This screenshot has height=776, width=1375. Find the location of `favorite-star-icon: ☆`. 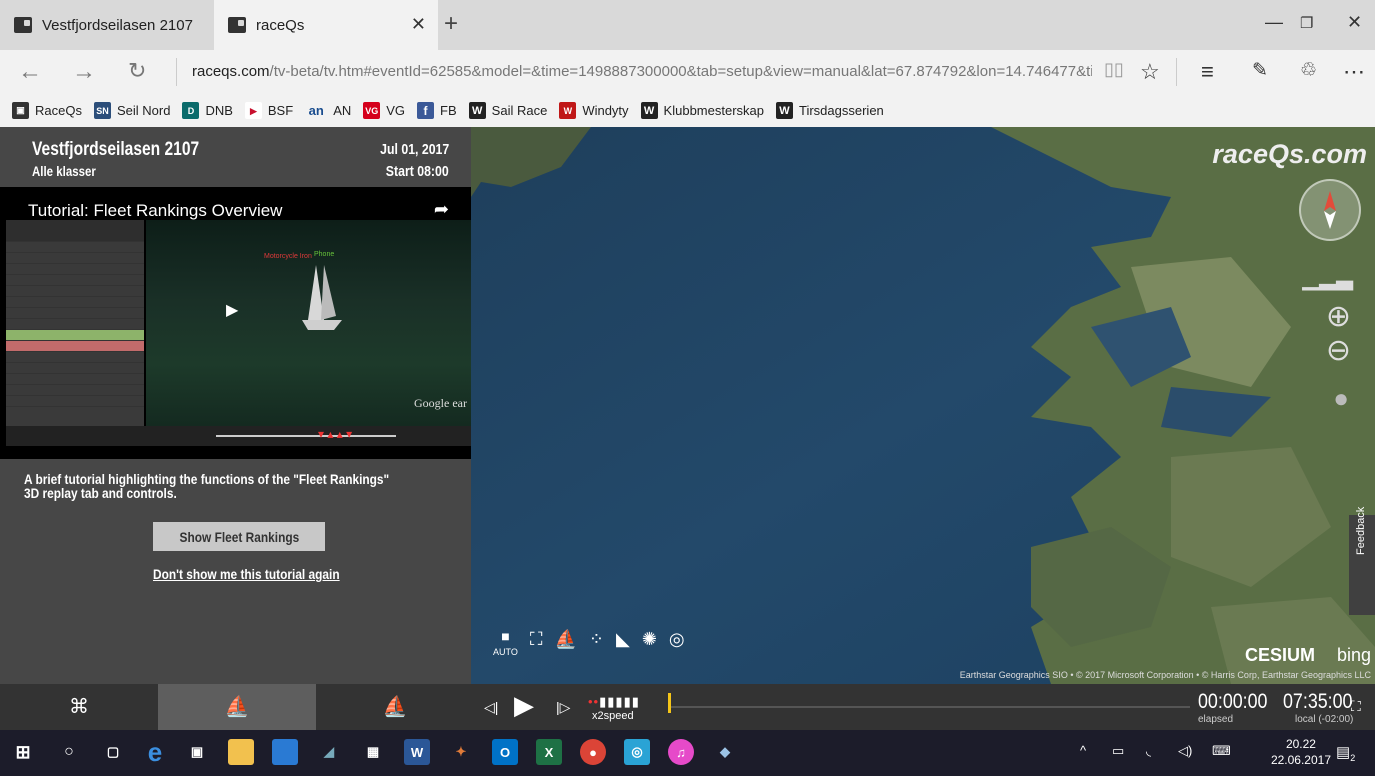

favorite-star-icon: ☆ is located at coordinates (1150, 72).